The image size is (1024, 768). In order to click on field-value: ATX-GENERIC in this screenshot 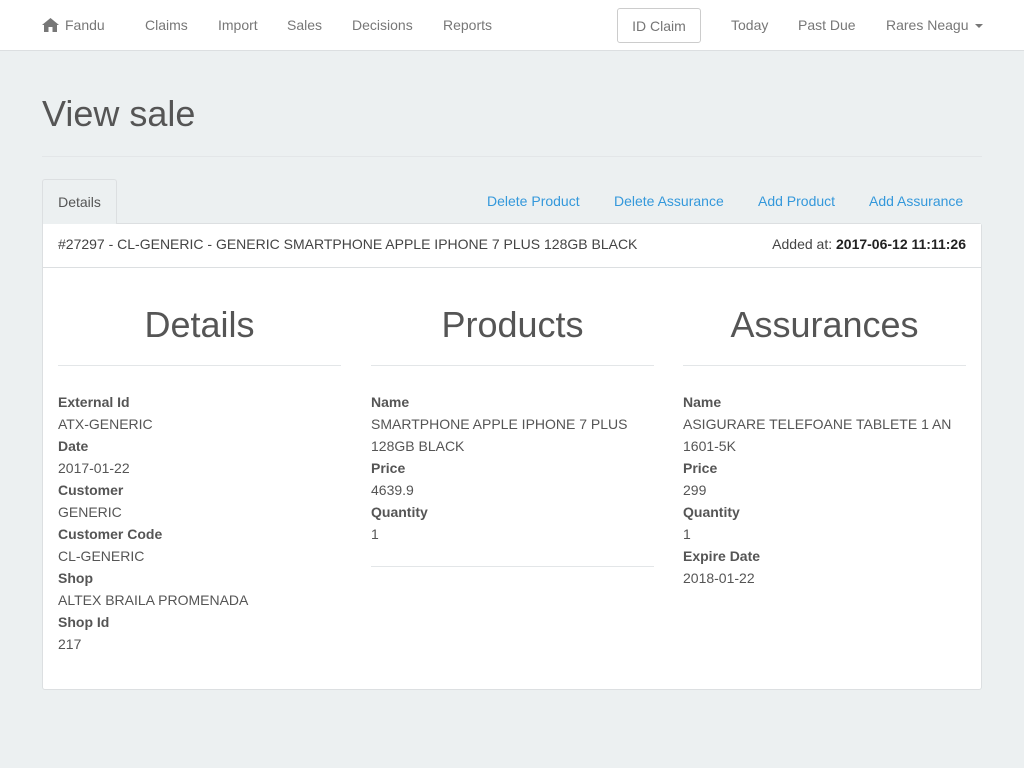, I will do `click(105, 424)`.